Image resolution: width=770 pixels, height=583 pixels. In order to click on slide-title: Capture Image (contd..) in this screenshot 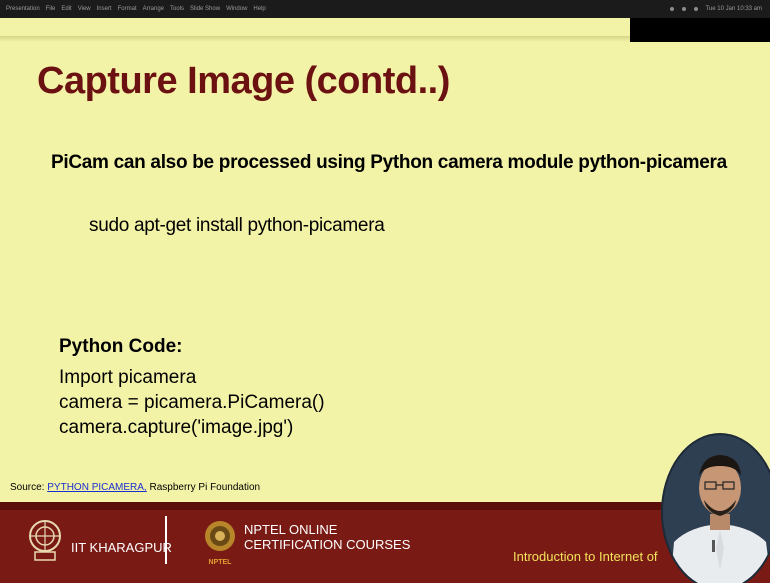, I will do `click(243, 81)`.